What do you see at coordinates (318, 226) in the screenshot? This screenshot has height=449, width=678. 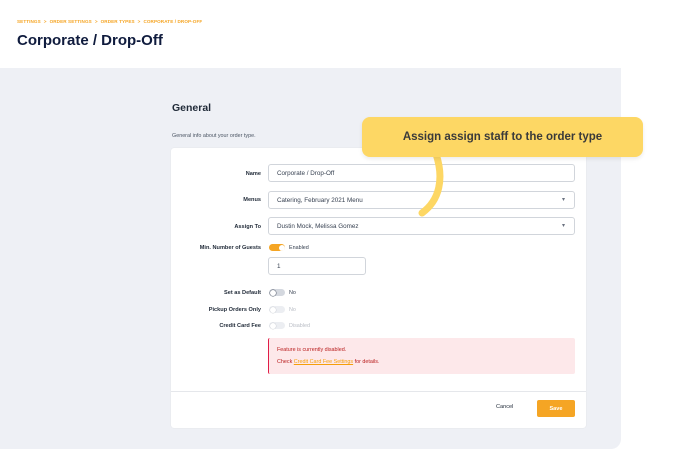 I see `assign-to-value: Dustin Mock, Melissa Gomez` at bounding box center [318, 226].